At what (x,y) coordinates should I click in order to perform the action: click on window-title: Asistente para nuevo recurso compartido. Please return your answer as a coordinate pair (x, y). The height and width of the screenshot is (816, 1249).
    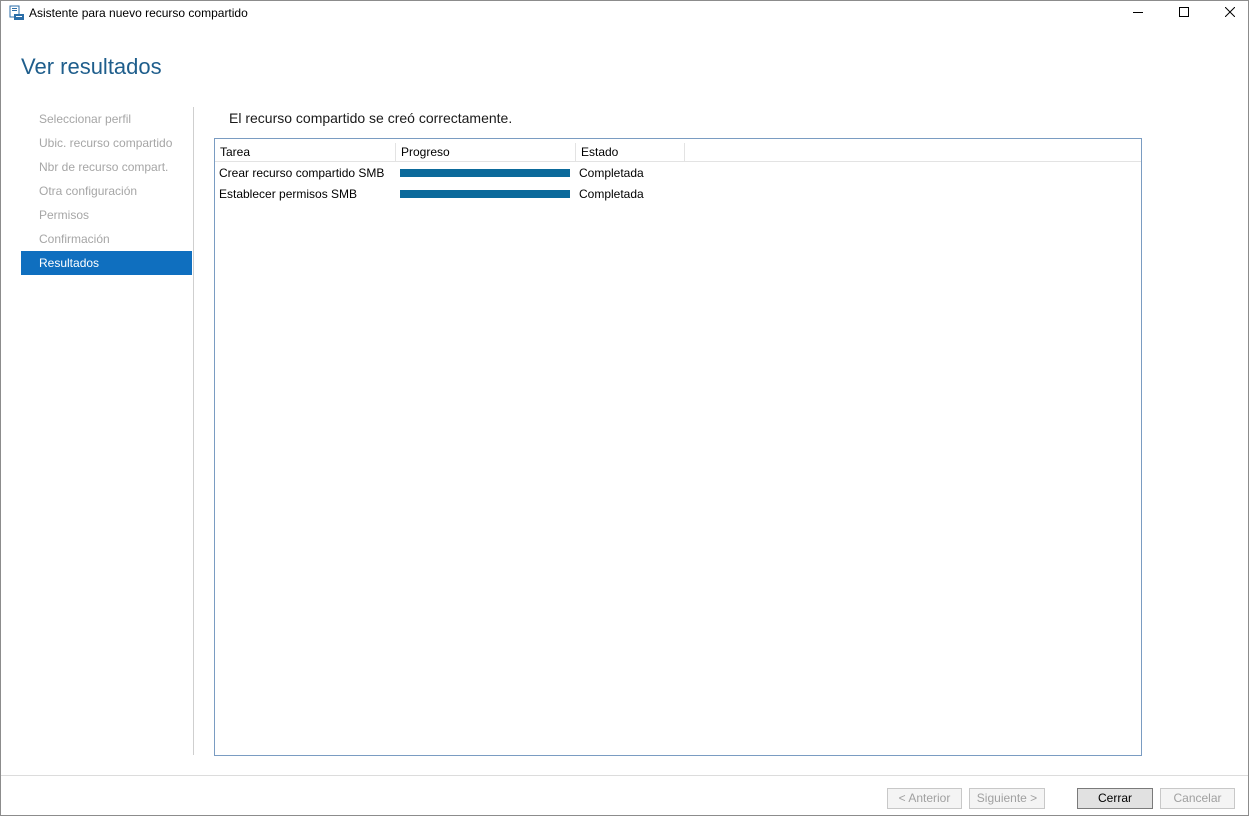
    Looking at the image, I should click on (138, 13).